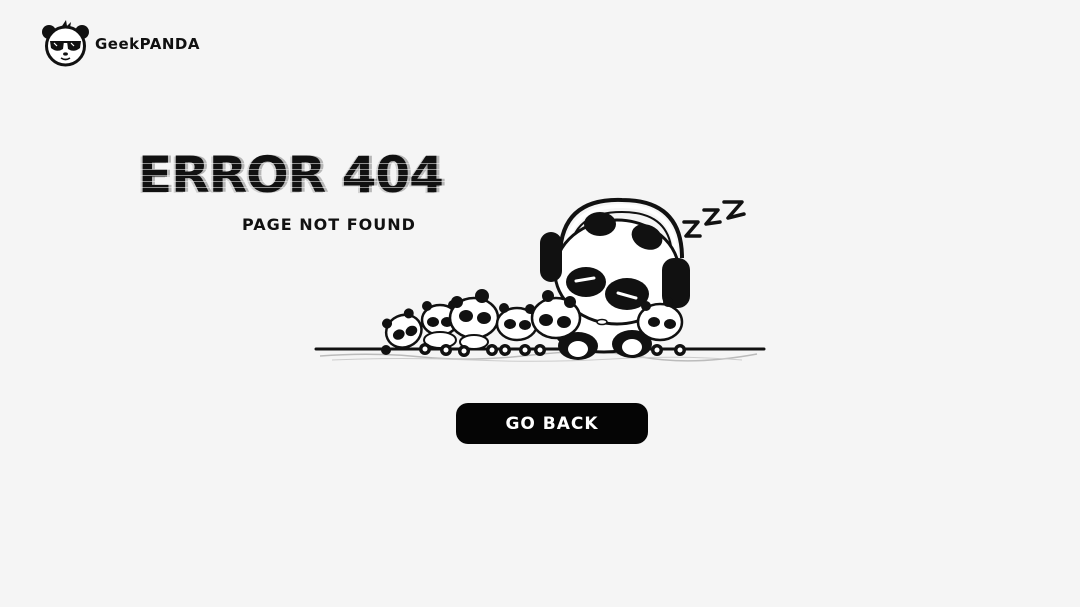 The width and height of the screenshot is (1080, 607). Describe the element at coordinates (643, 278) in the screenshot. I see `big-panda-icon` at that location.